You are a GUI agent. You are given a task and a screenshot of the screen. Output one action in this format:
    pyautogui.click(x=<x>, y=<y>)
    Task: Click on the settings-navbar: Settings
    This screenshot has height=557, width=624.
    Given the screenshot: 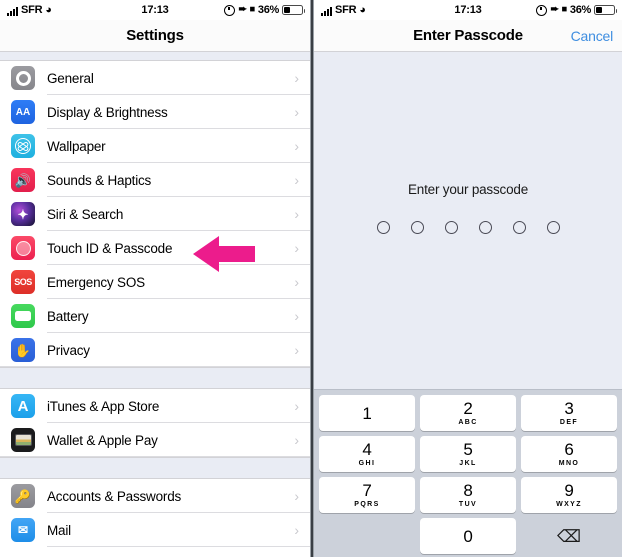 What is the action you would take?
    pyautogui.click(x=155, y=36)
    